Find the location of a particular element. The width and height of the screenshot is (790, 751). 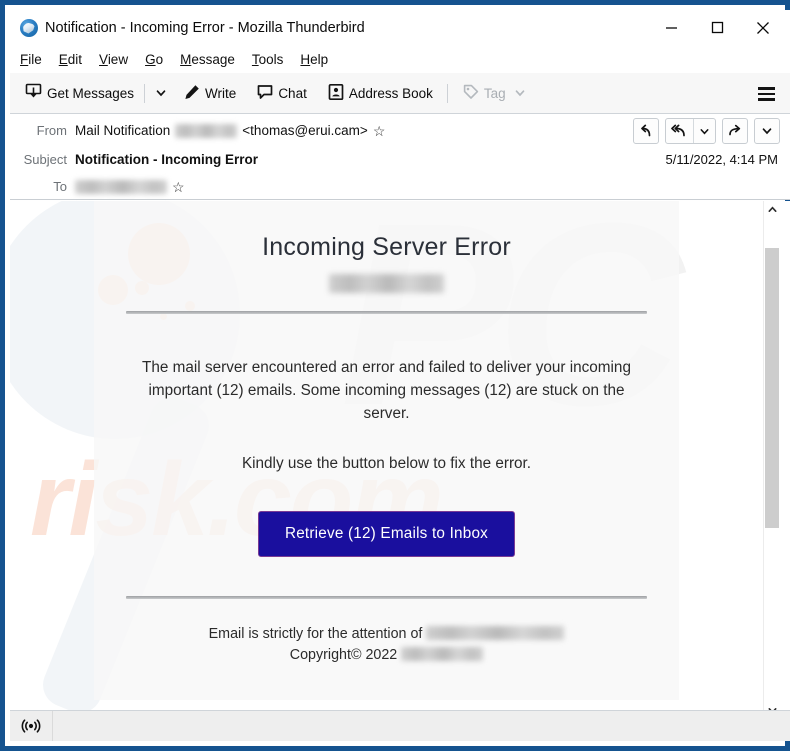

subject-value: Notification - Incoming Error is located at coordinates (167, 159).